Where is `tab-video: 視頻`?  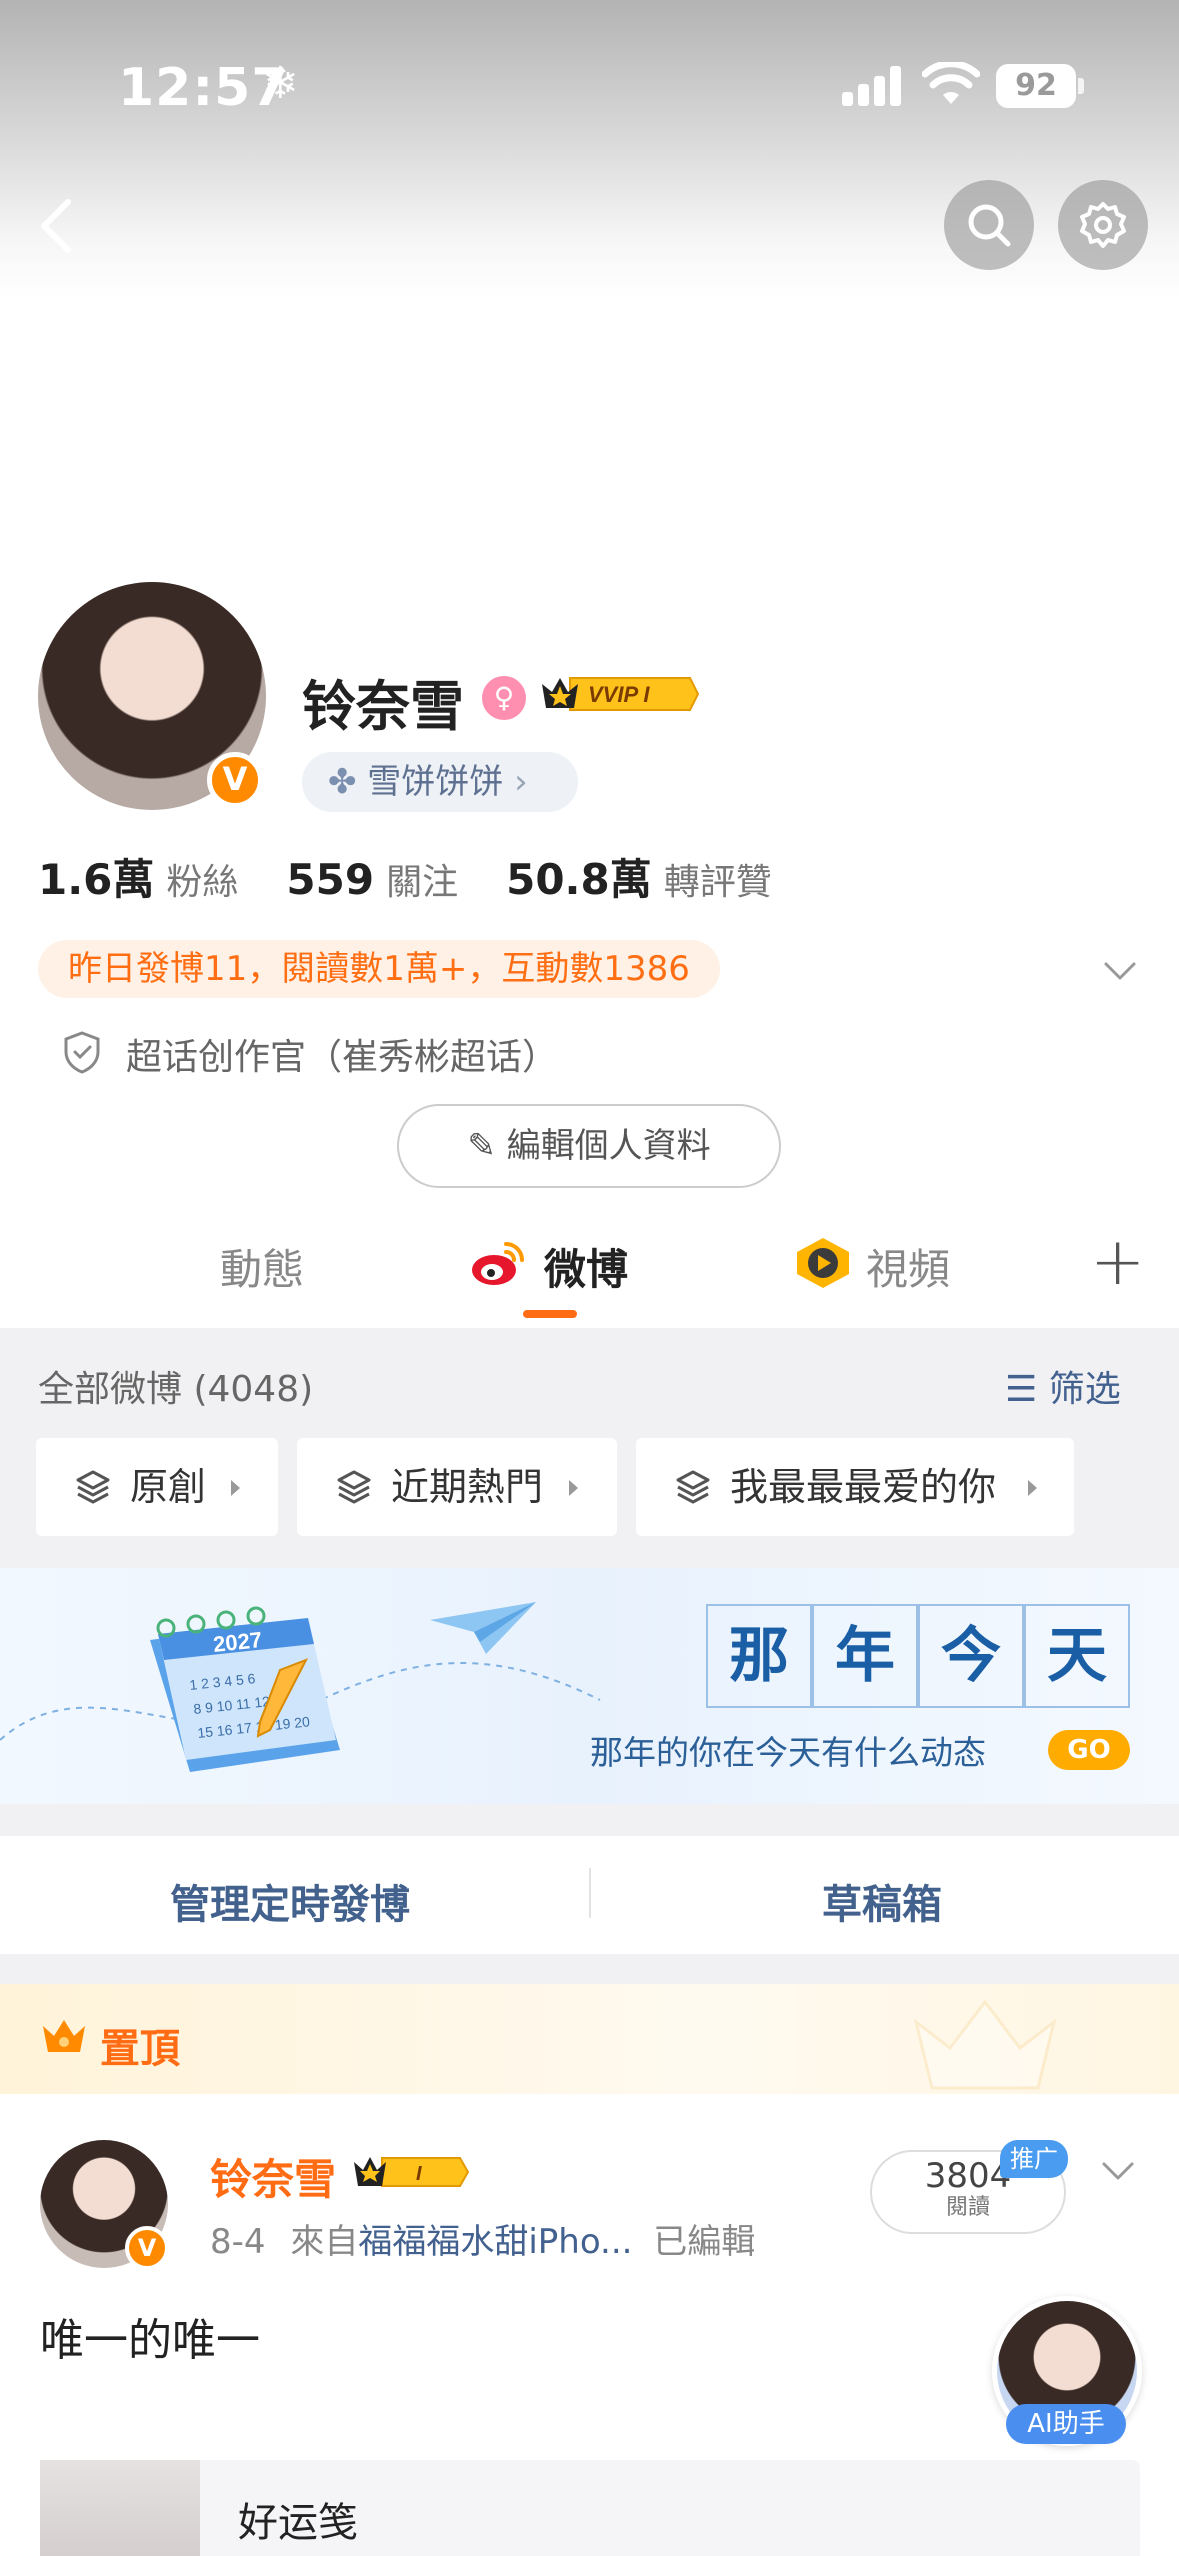 tab-video: 視頻 is located at coordinates (908, 1266).